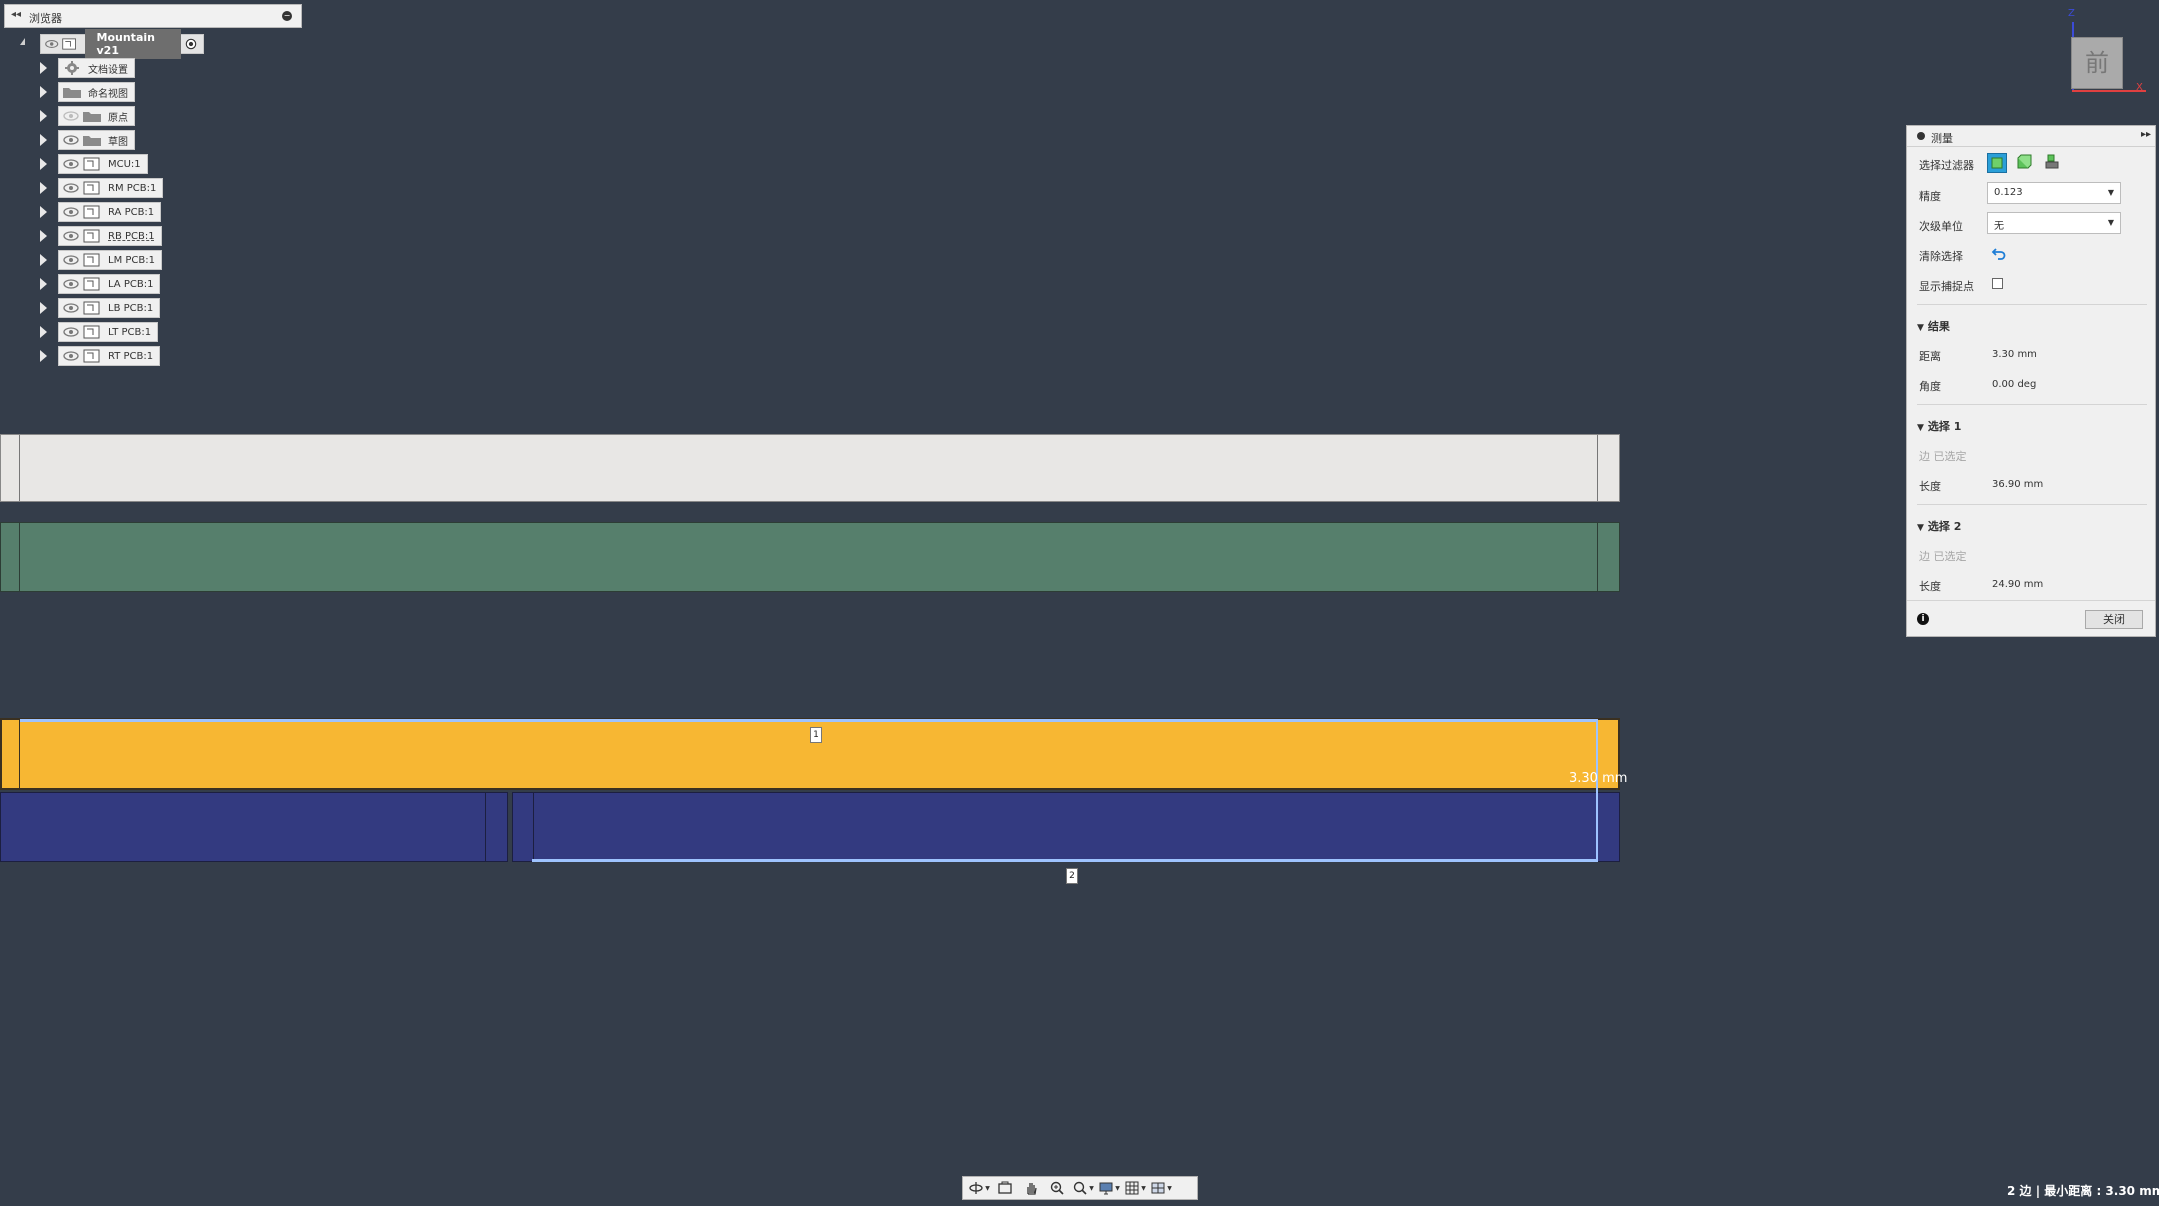 The height and width of the screenshot is (1206, 2159). Describe the element at coordinates (96, 116) in the screenshot. I see `browser-node: 原点` at that location.